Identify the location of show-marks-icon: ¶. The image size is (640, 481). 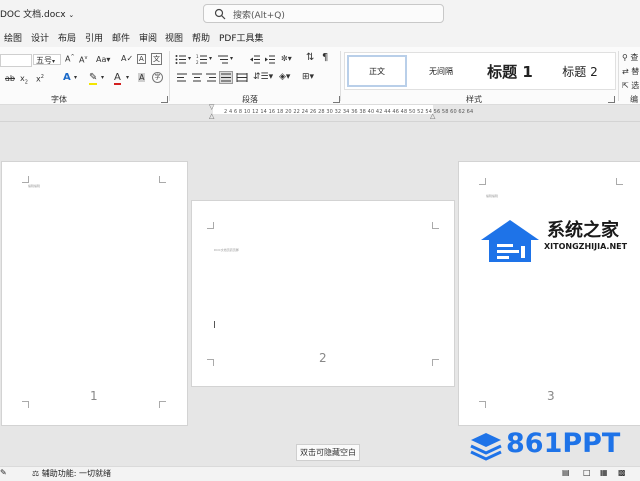
(325, 57).